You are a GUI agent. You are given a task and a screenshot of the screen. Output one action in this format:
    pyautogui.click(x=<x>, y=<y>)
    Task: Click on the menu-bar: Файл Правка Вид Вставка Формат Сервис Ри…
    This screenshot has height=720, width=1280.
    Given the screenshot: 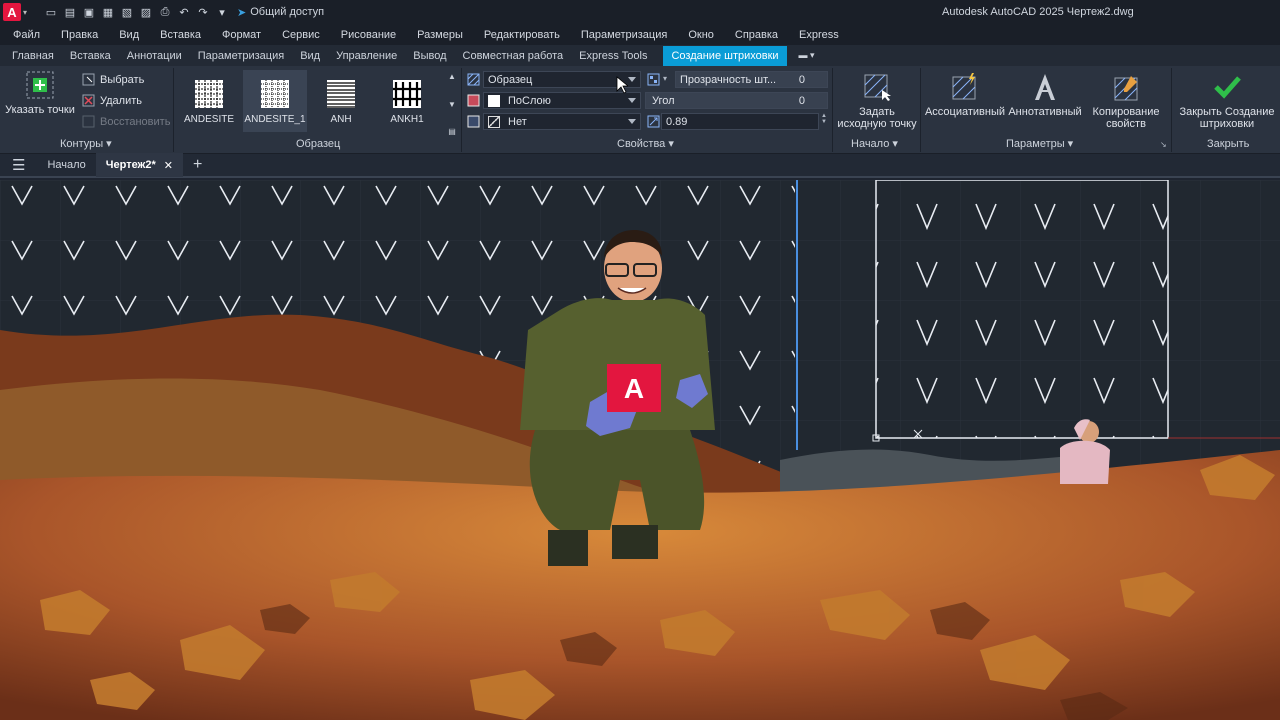 What is the action you would take?
    pyautogui.click(x=640, y=34)
    